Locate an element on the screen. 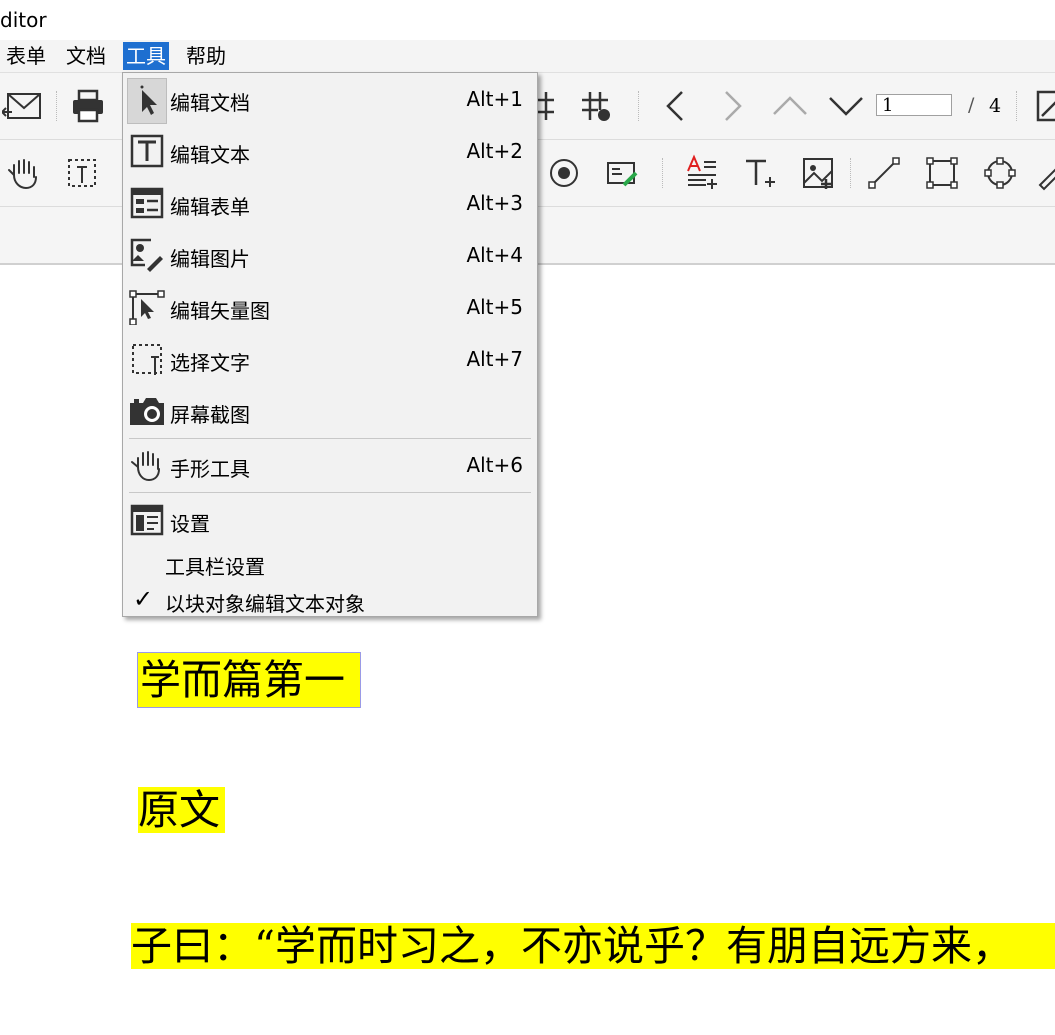  fit-page-icon is located at coordinates (1042, 106).